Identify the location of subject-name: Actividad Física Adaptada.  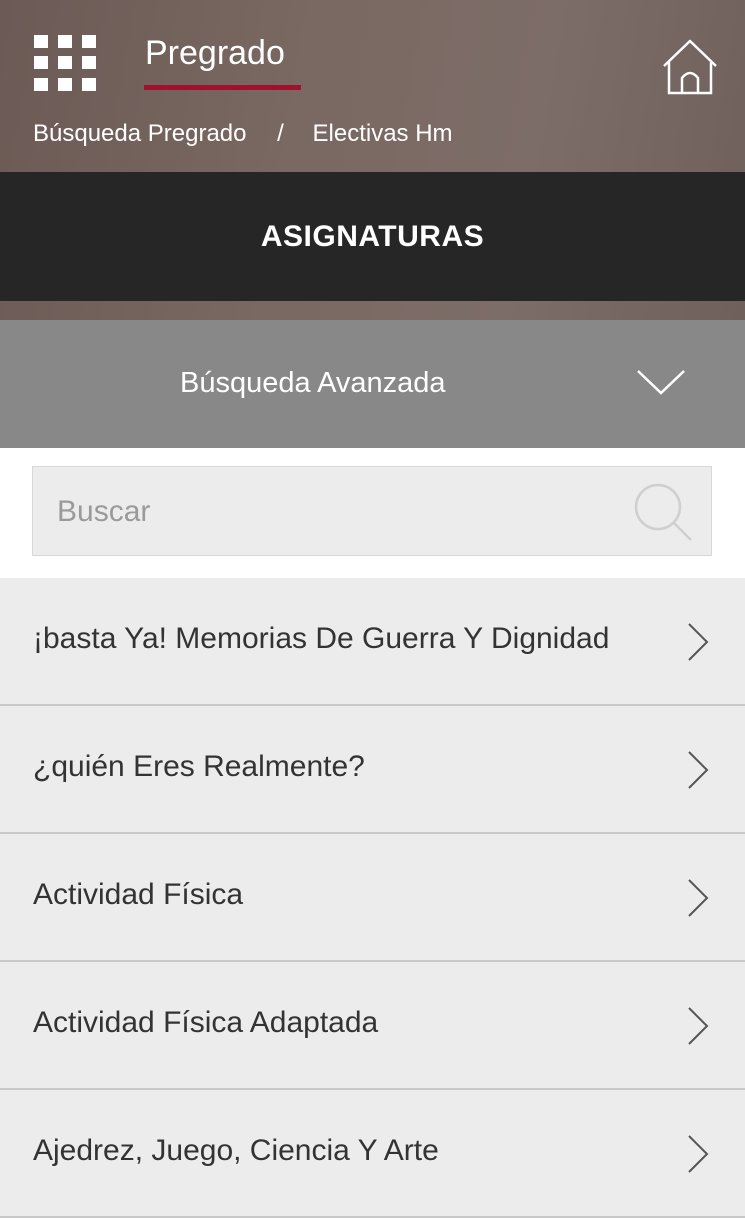
(206, 1022).